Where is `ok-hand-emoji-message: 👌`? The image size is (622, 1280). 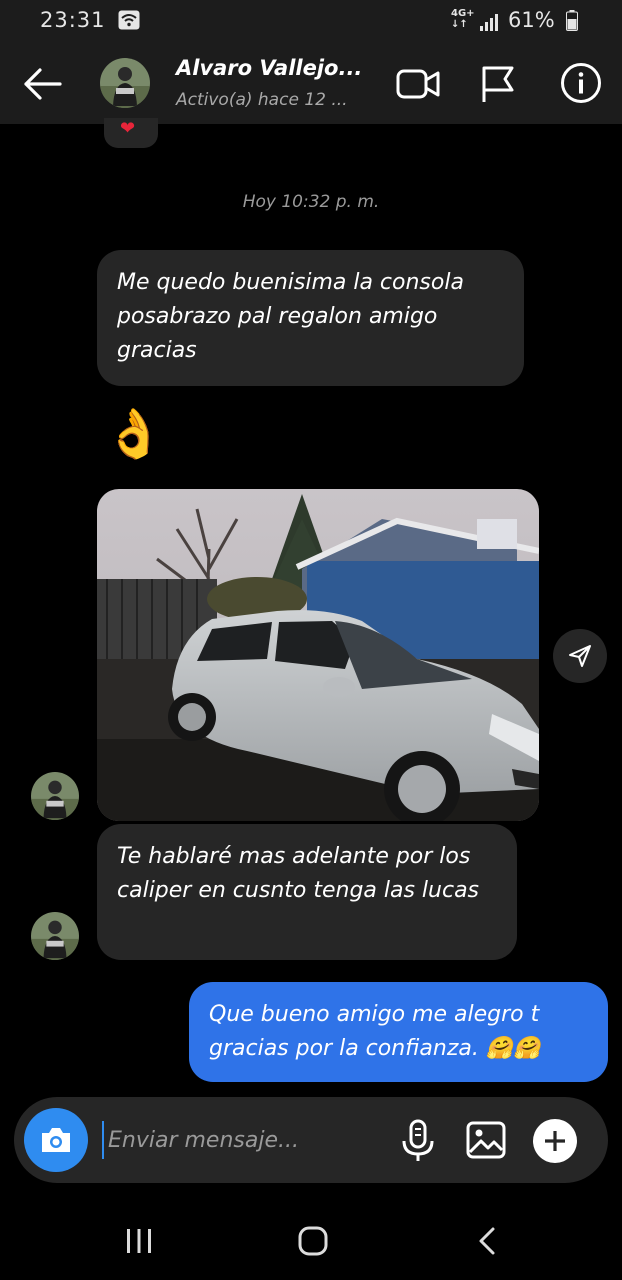 ok-hand-emoji-message: 👌 is located at coordinates (134, 434).